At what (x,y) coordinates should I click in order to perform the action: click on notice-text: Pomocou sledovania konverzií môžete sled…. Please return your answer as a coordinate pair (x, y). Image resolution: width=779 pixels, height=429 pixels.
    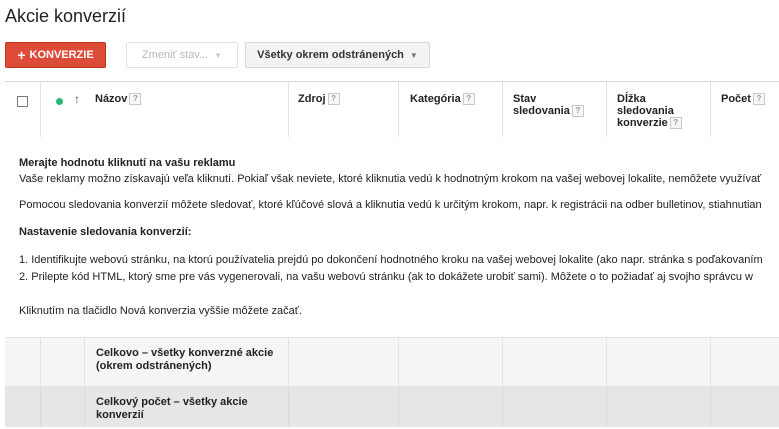
    Looking at the image, I should click on (390, 205).